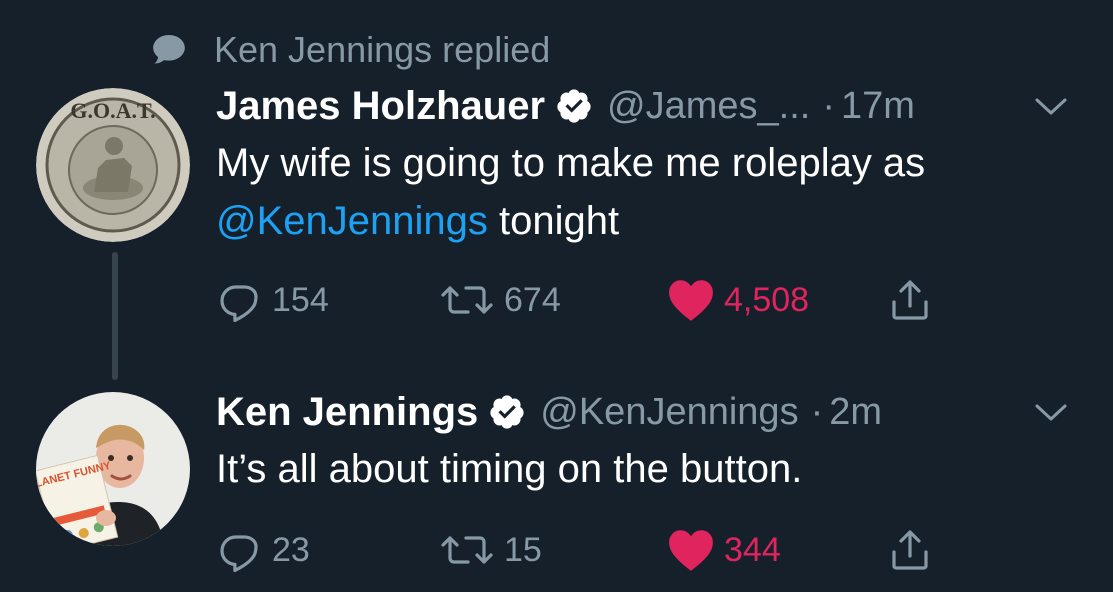  Describe the element at coordinates (523, 549) in the screenshot. I see `retweet-count: 15` at that location.